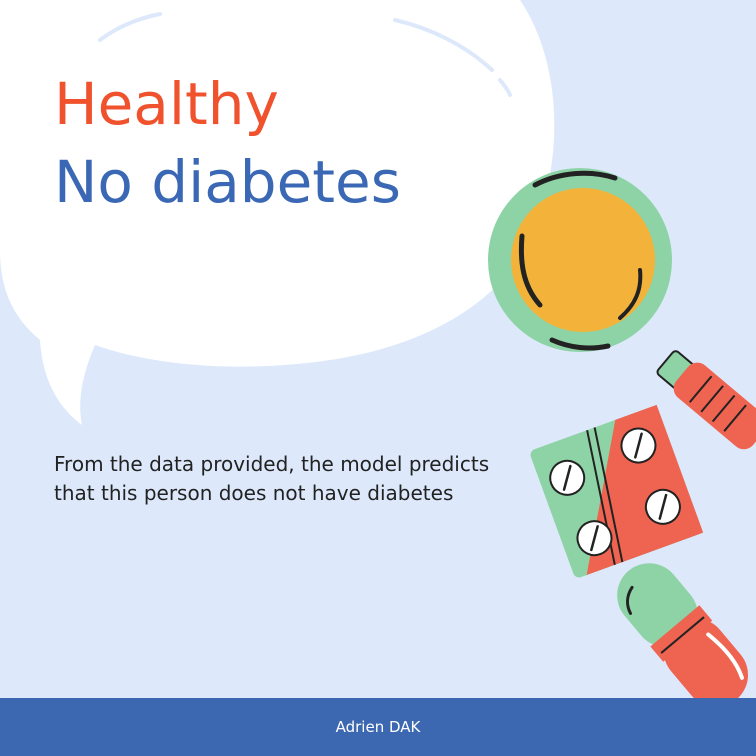 The width and height of the screenshot is (756, 756). Describe the element at coordinates (622, 309) in the screenshot. I see `magnifying-glass-icon` at that location.